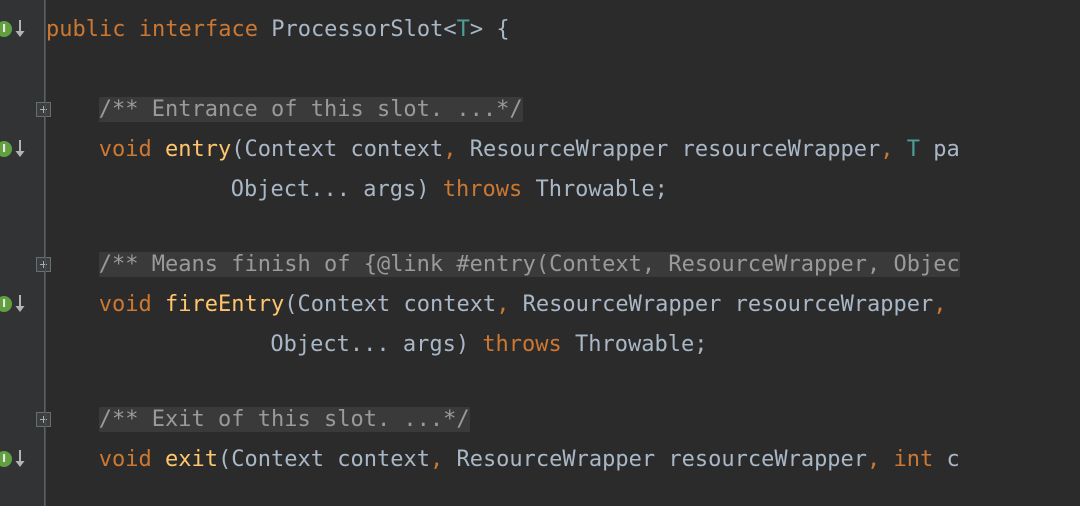 The height and width of the screenshot is (506, 1080). Describe the element at coordinates (946, 459) in the screenshot. I see `line-method-exit-token-11: c` at that location.